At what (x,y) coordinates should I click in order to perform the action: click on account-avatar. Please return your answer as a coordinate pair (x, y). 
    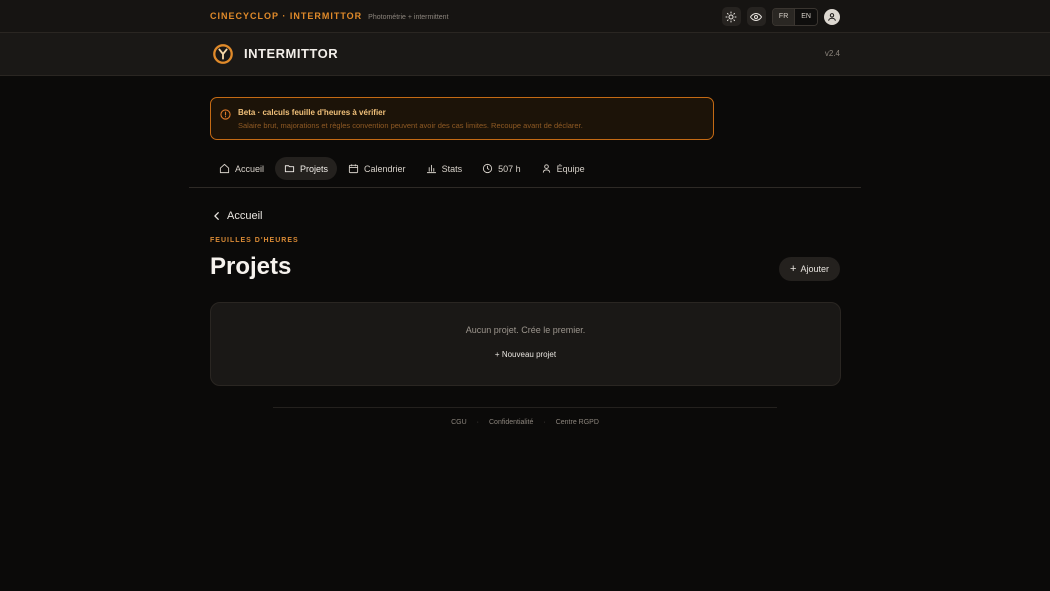
    Looking at the image, I should click on (832, 16).